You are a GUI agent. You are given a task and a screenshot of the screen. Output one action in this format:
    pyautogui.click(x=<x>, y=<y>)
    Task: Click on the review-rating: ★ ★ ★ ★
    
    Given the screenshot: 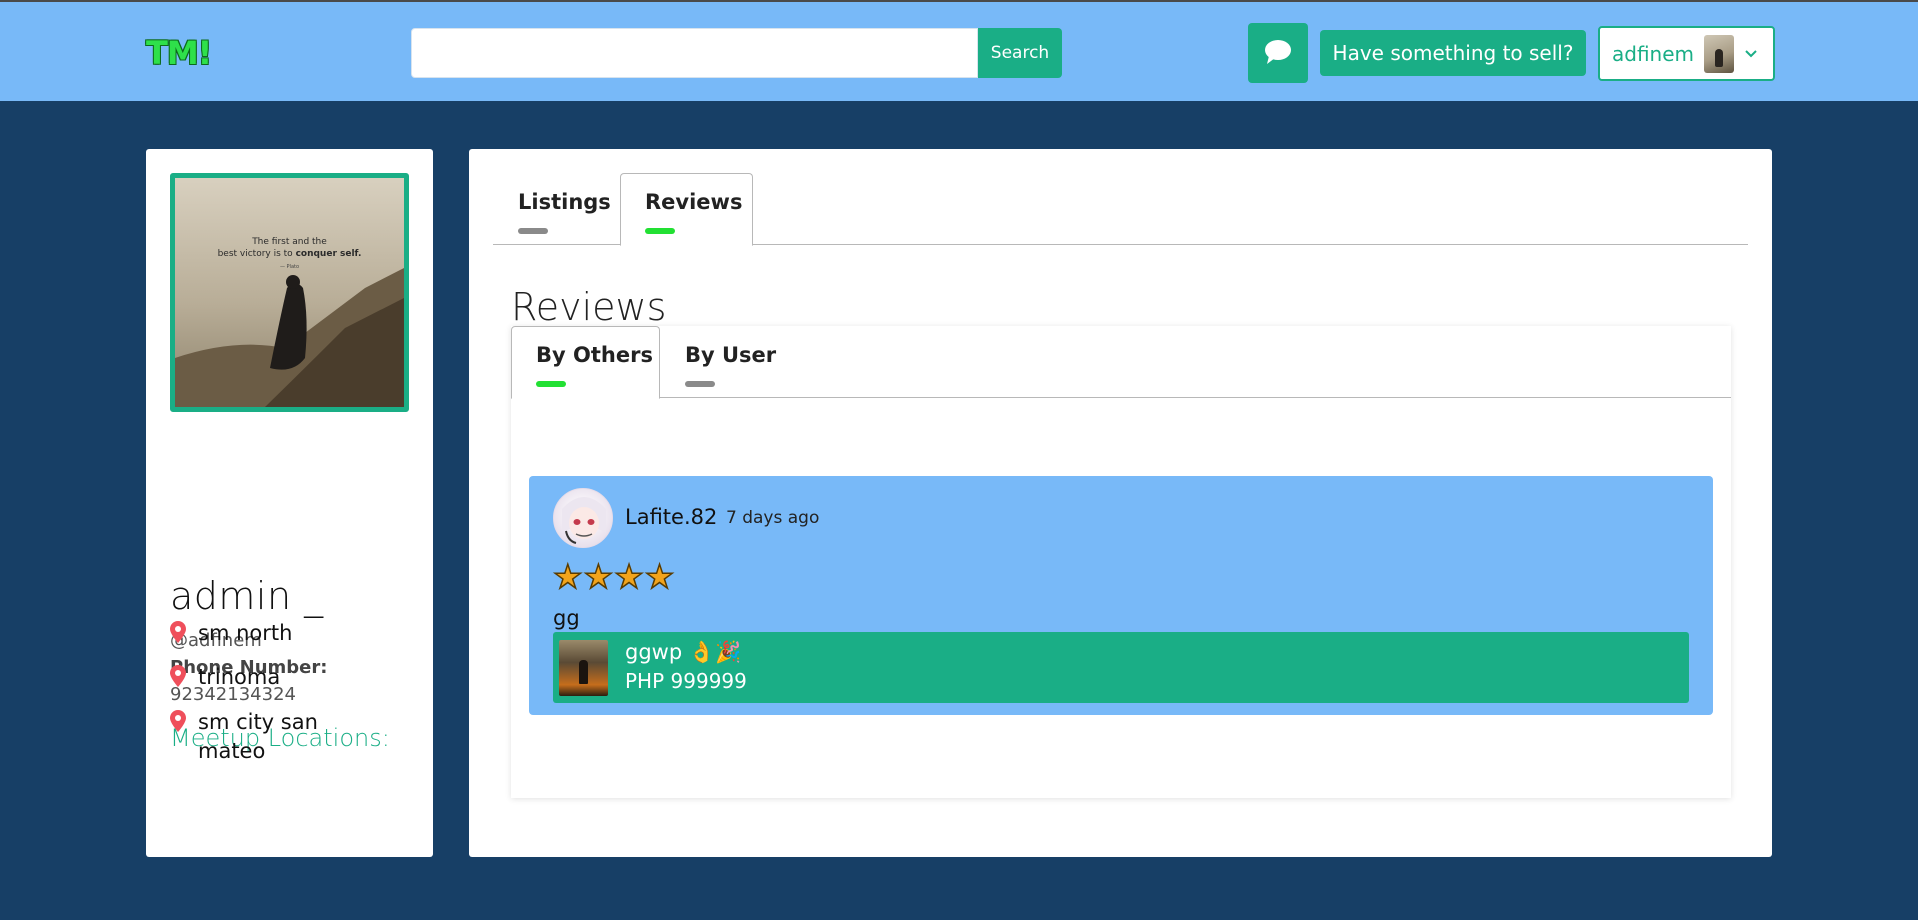 What is the action you would take?
    pyautogui.click(x=613, y=576)
    